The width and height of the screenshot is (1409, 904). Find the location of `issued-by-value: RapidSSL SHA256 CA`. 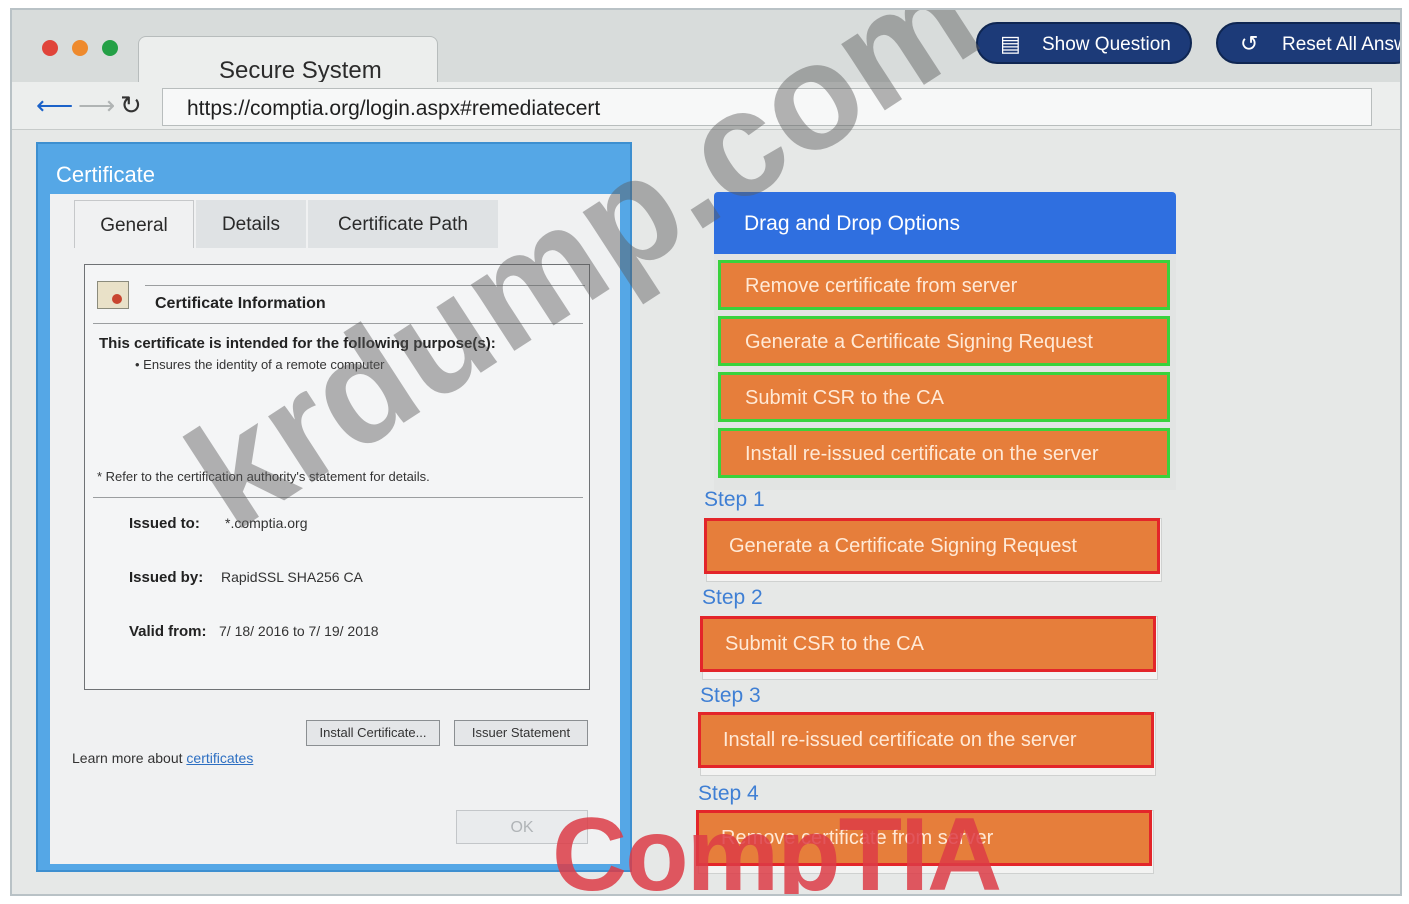

issued-by-value: RapidSSL SHA256 CA is located at coordinates (292, 577).